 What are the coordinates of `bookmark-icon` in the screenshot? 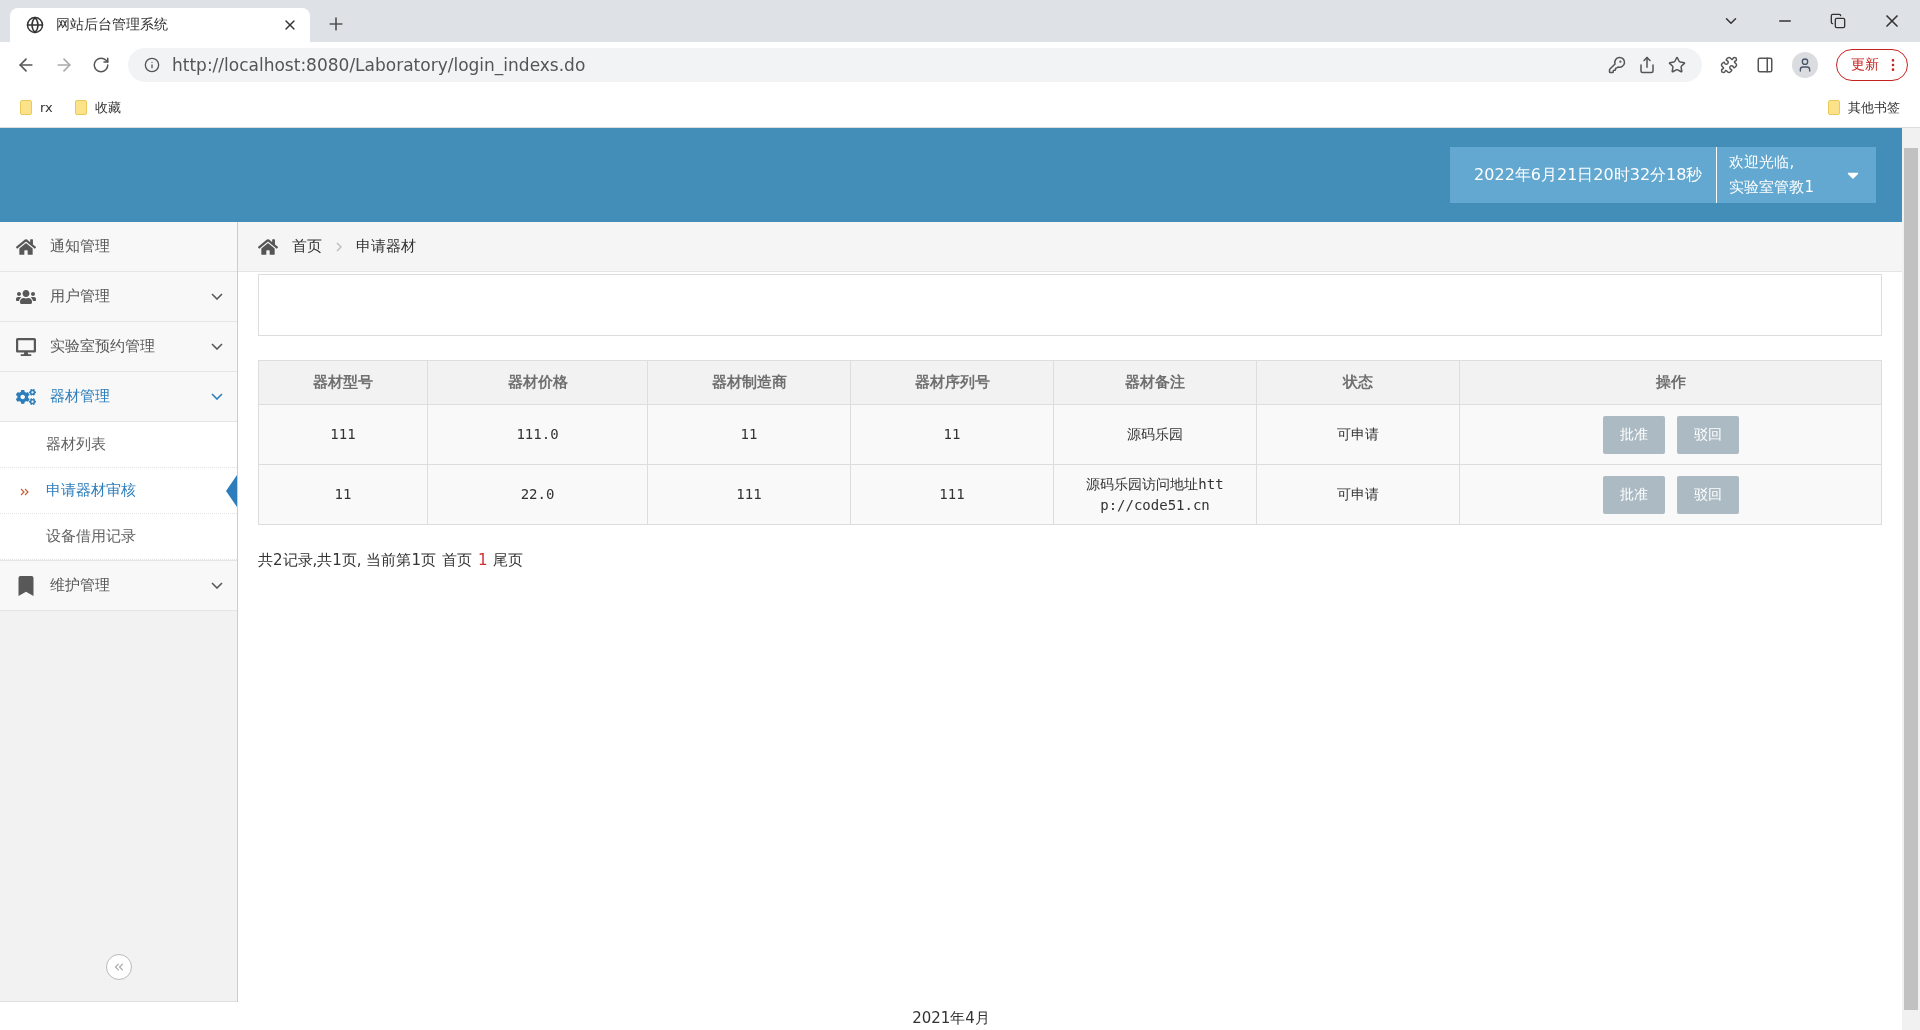 It's located at (26, 585).